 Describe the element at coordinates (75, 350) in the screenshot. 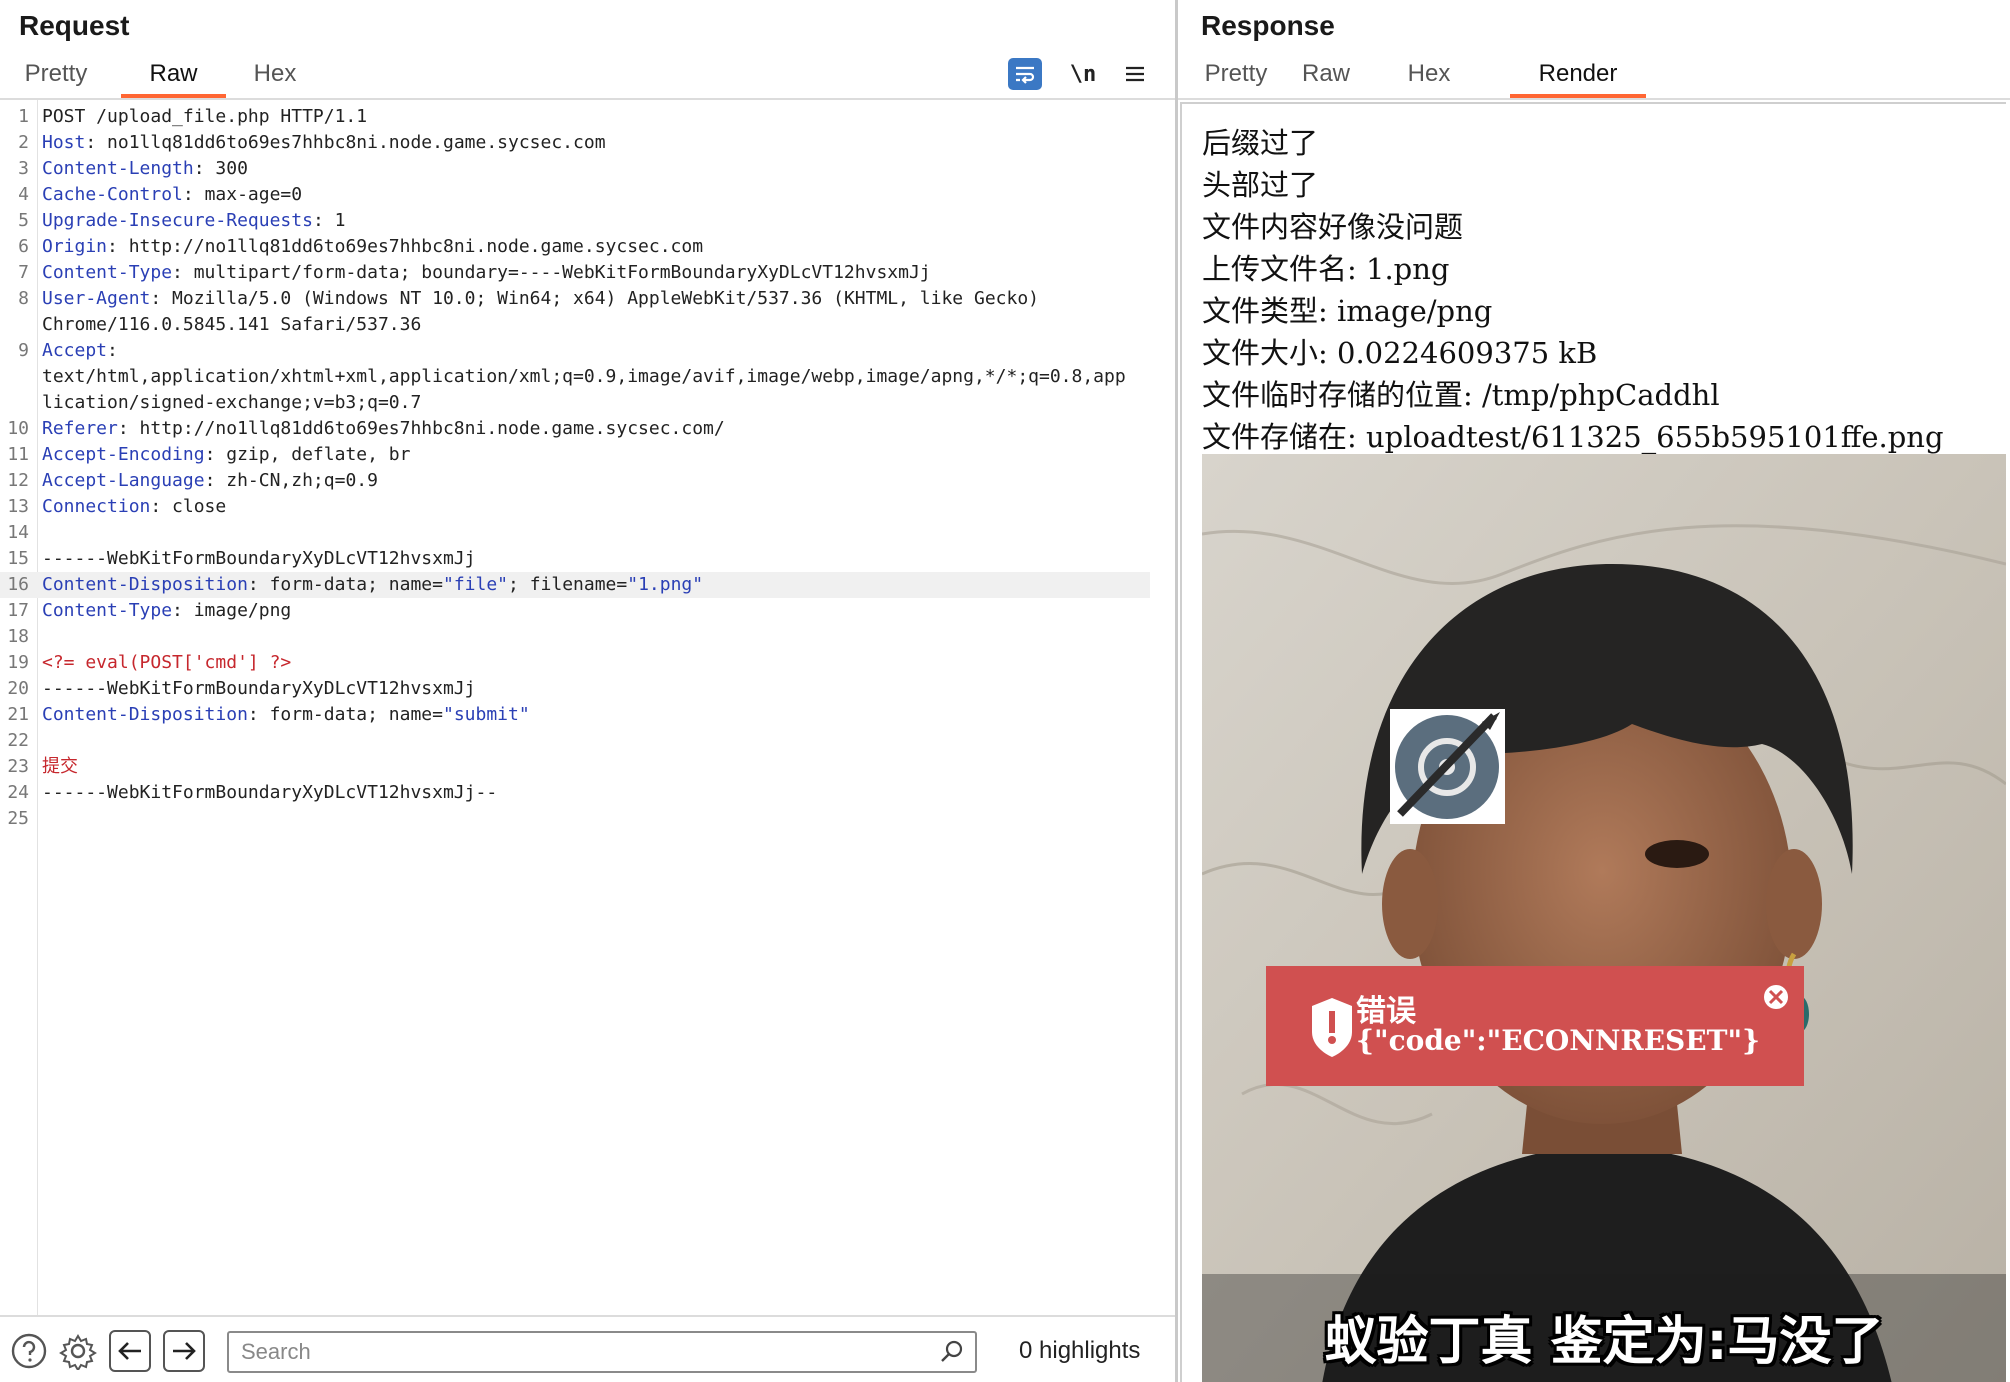

I see `header-name: Accept` at that location.